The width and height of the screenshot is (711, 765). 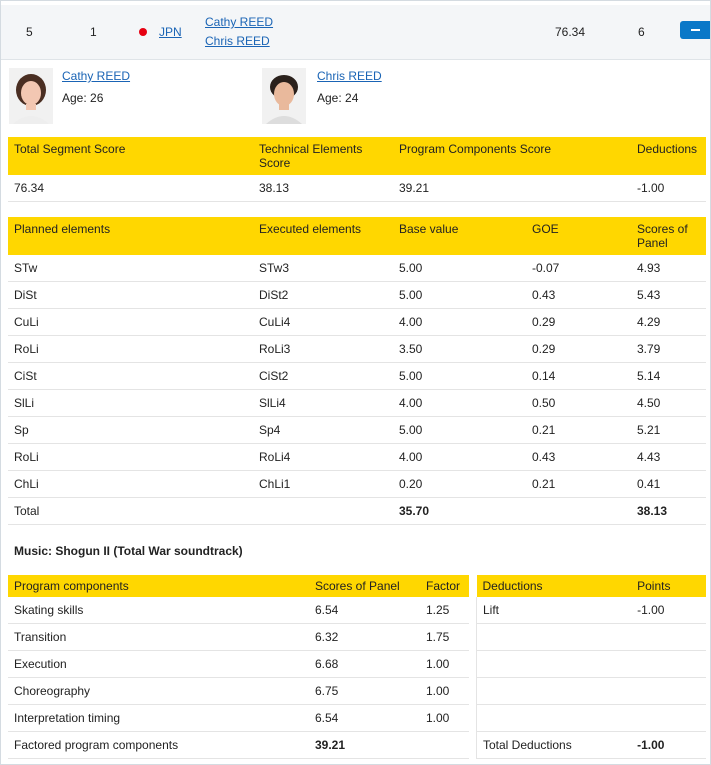 I want to click on total-row: Factored program components 39.21, so click(x=238, y=745).